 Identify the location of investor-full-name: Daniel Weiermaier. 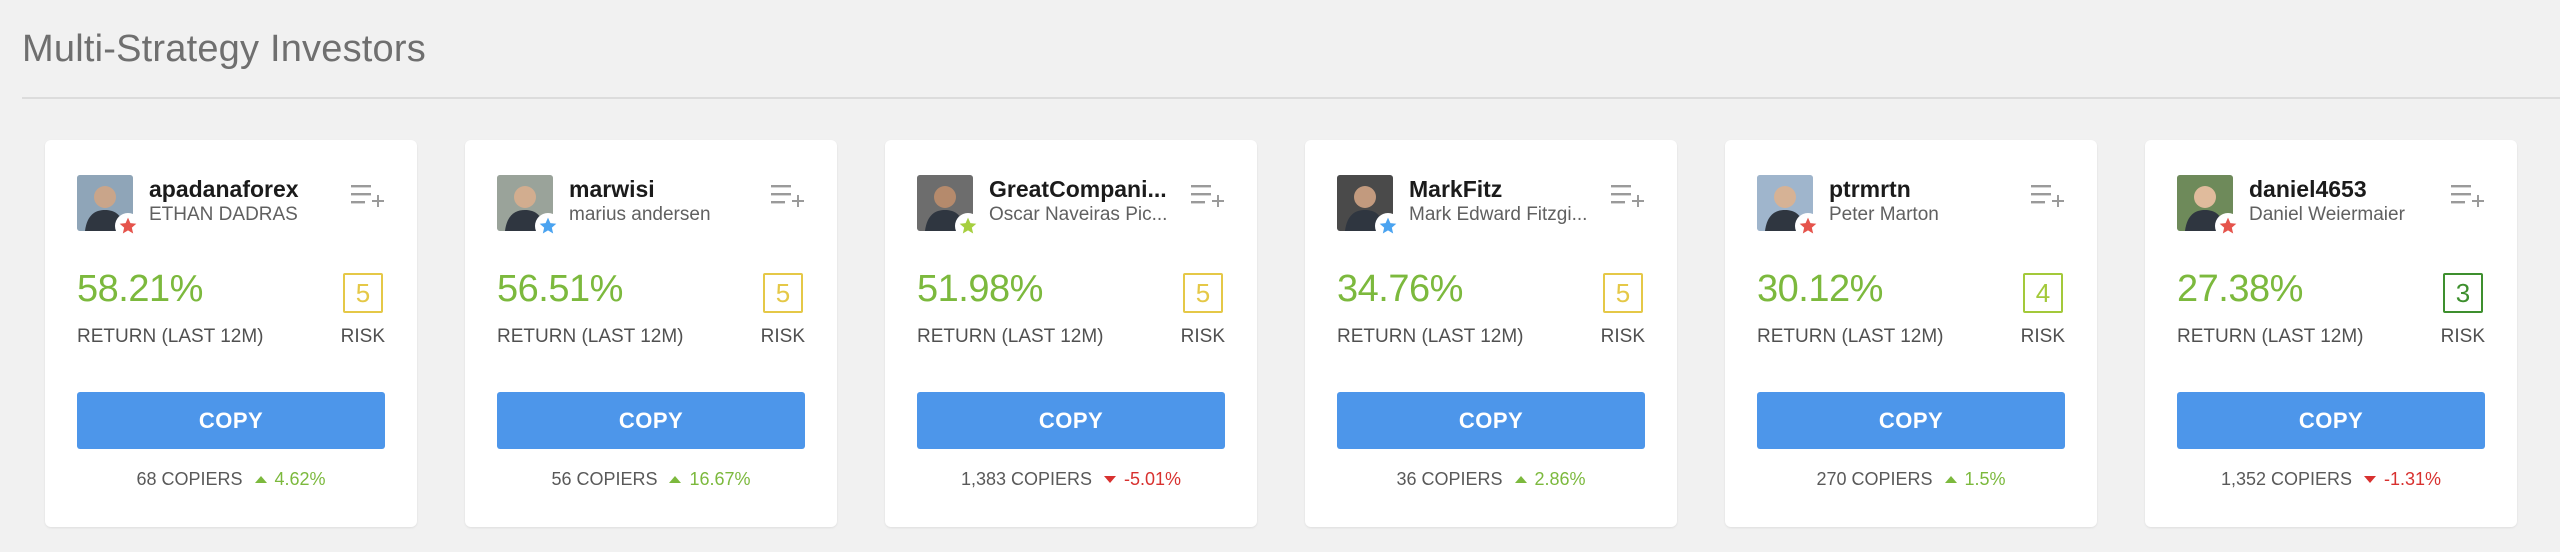
(2327, 214).